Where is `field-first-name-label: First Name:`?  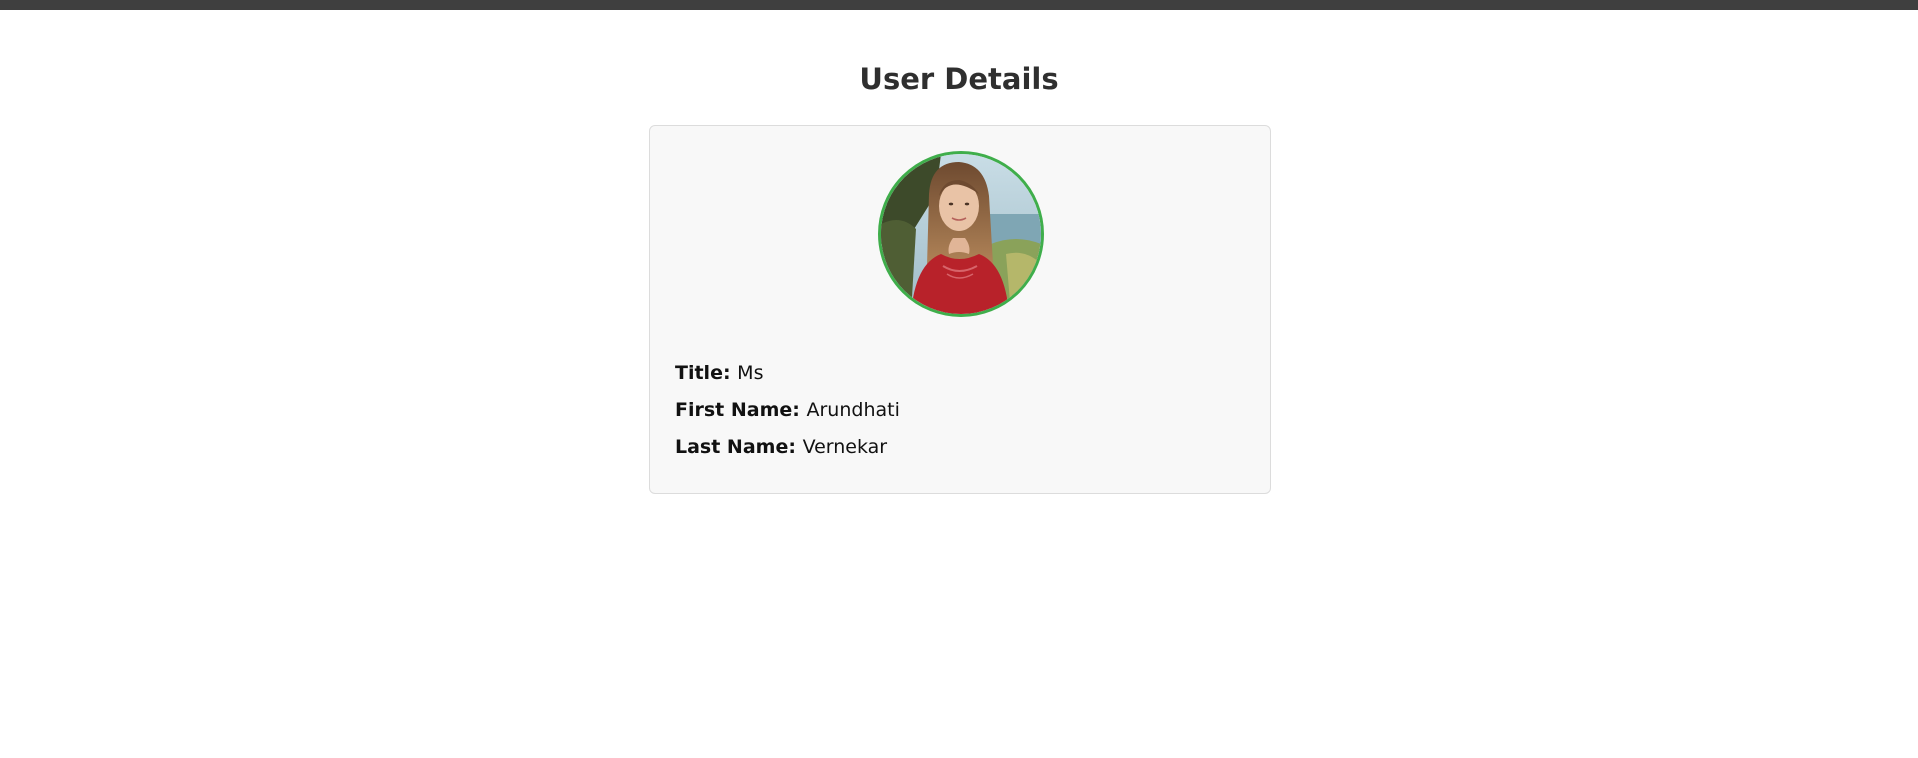
field-first-name-label: First Name: is located at coordinates (741, 410).